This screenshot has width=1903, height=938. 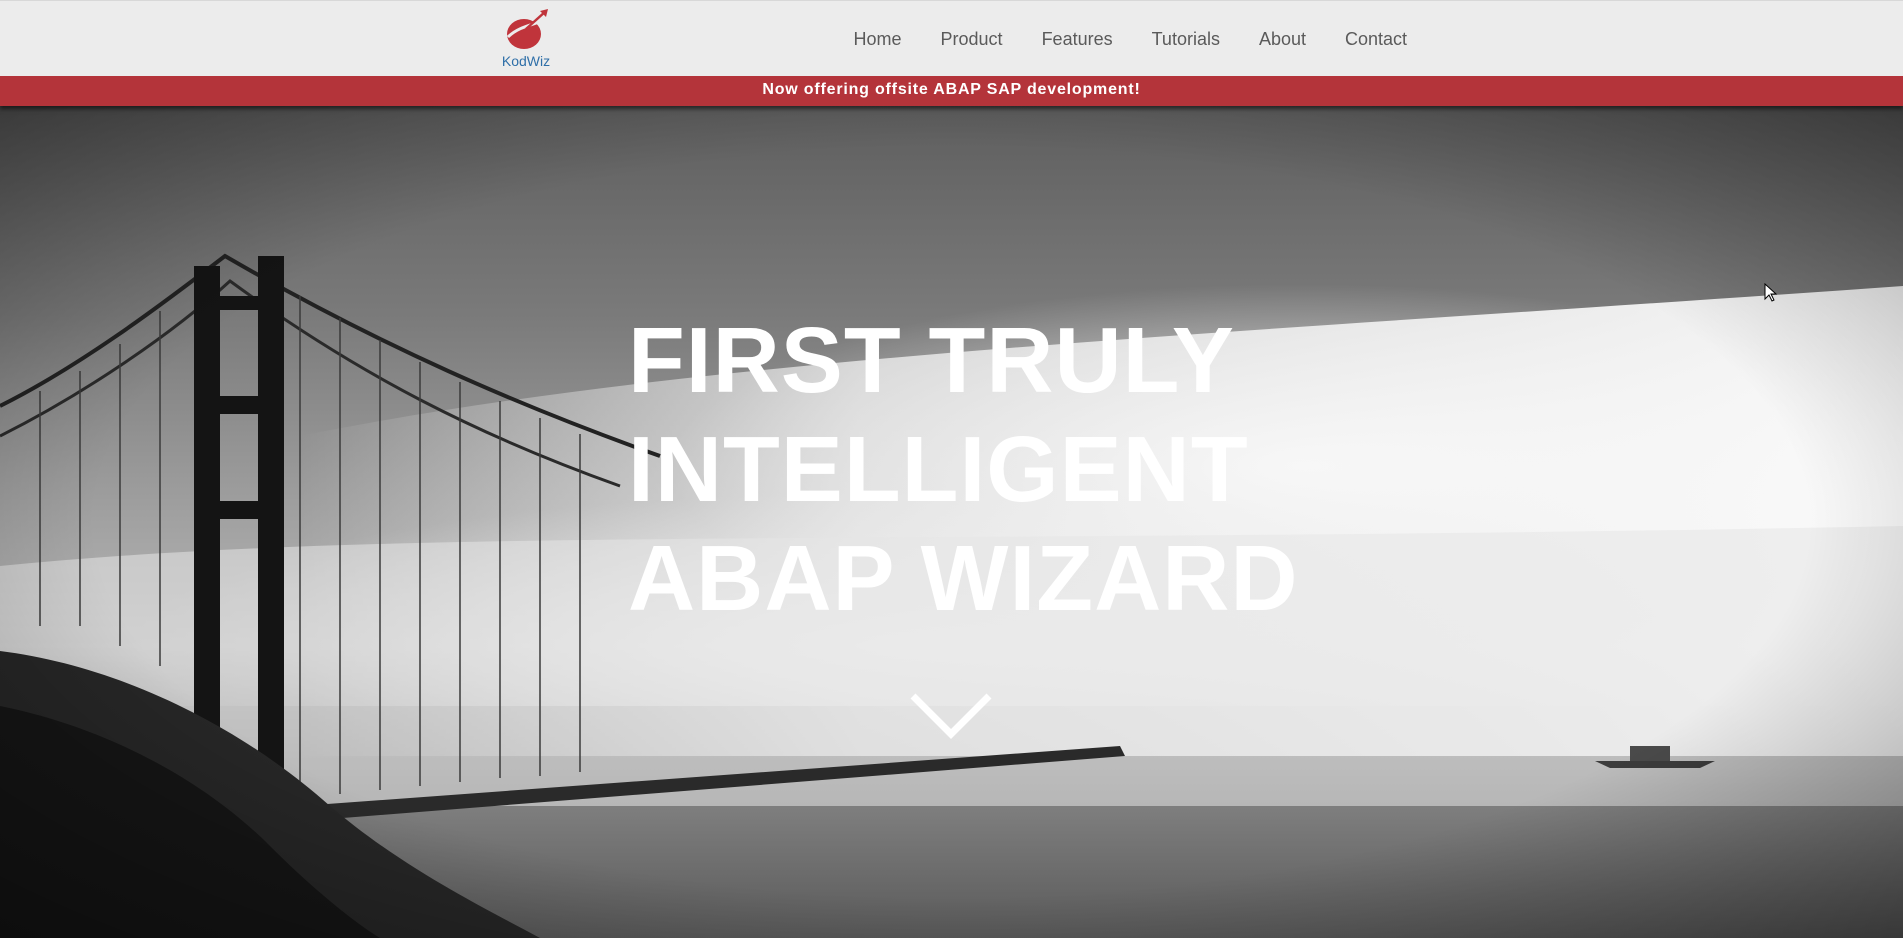 I want to click on nav-product: Product, so click(x=971, y=39).